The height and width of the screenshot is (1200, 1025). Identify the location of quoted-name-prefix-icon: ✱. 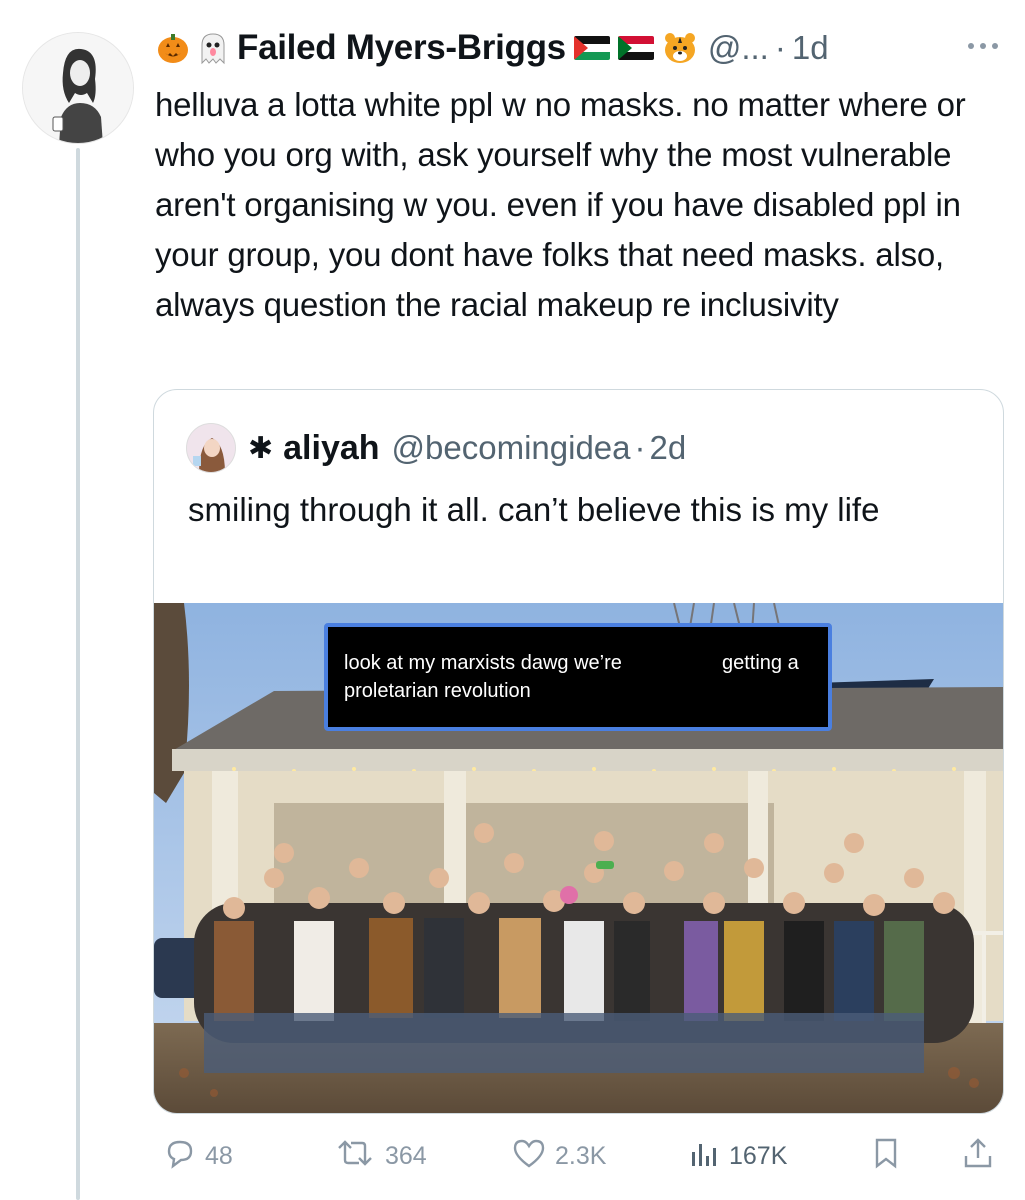
(261, 448).